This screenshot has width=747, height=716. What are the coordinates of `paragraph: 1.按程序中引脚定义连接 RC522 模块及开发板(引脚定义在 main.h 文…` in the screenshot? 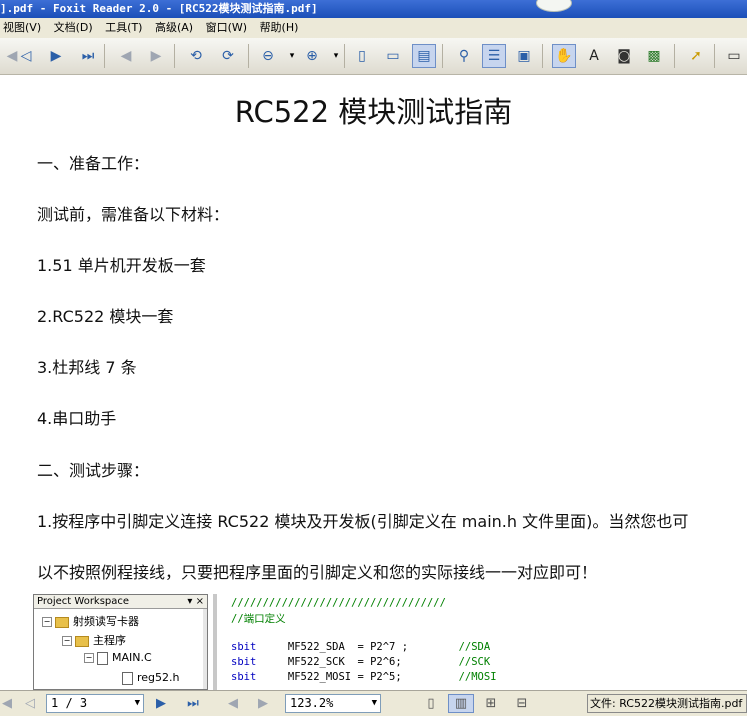 It's located at (363, 521).